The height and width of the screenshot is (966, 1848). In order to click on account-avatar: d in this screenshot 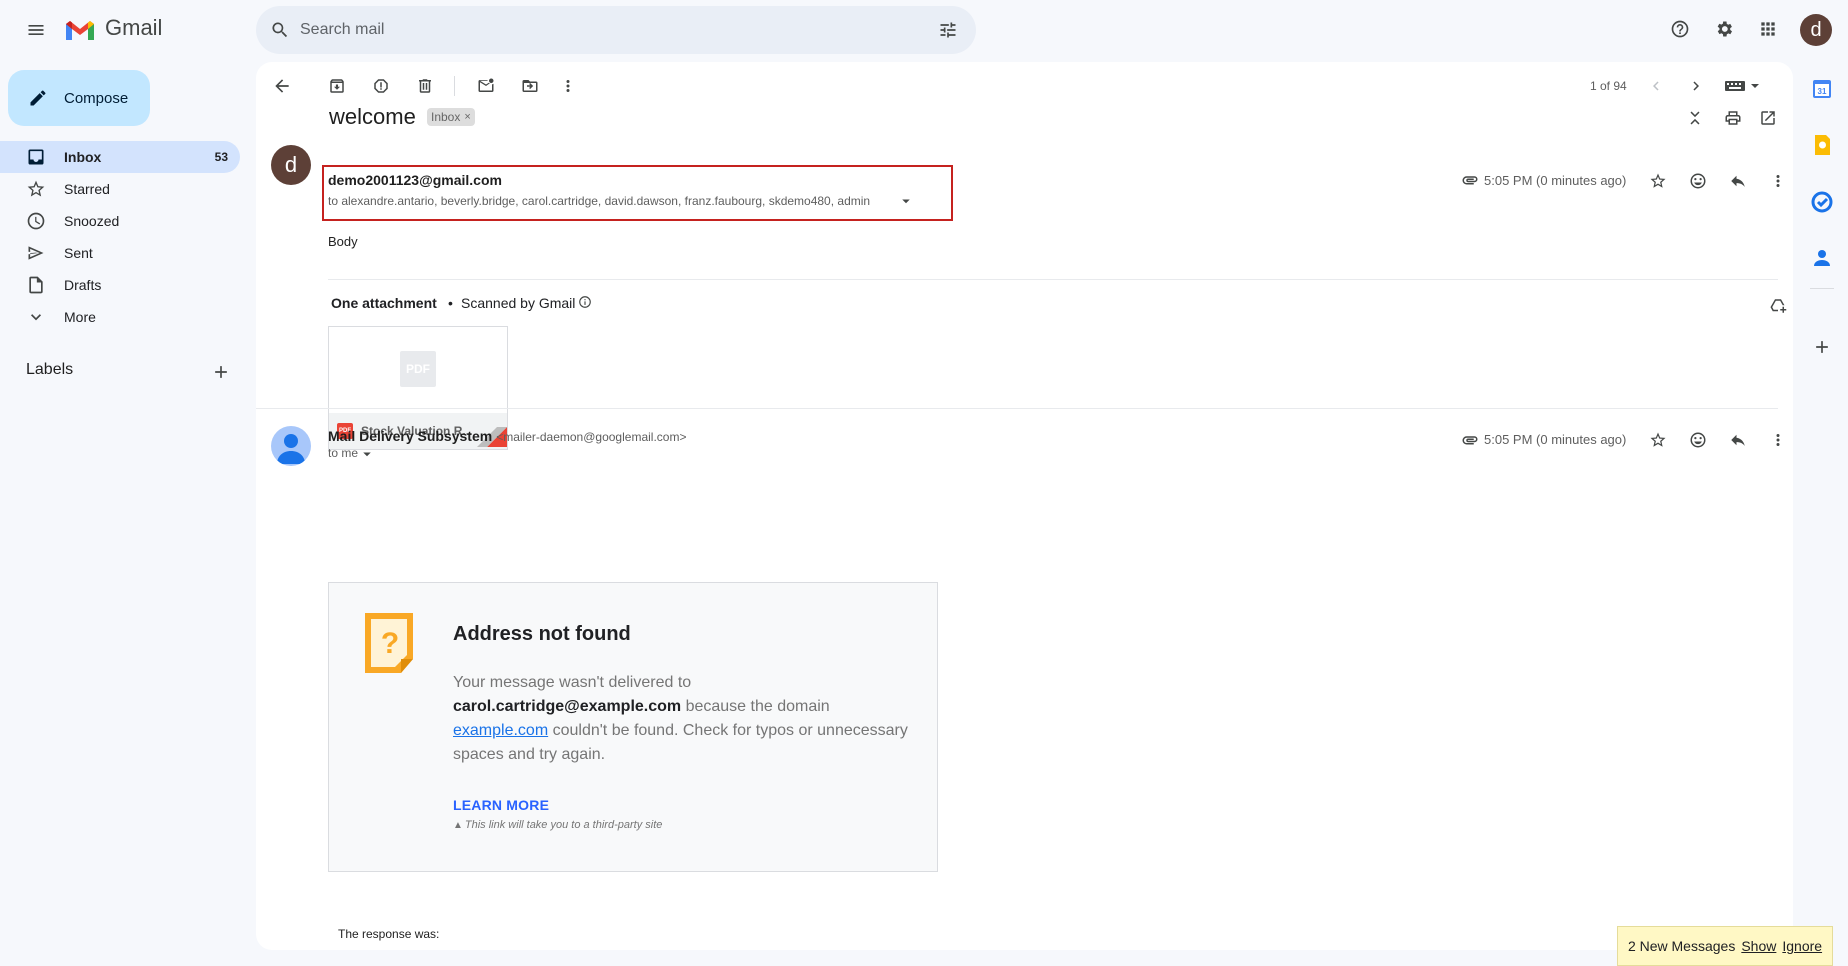, I will do `click(1816, 30)`.